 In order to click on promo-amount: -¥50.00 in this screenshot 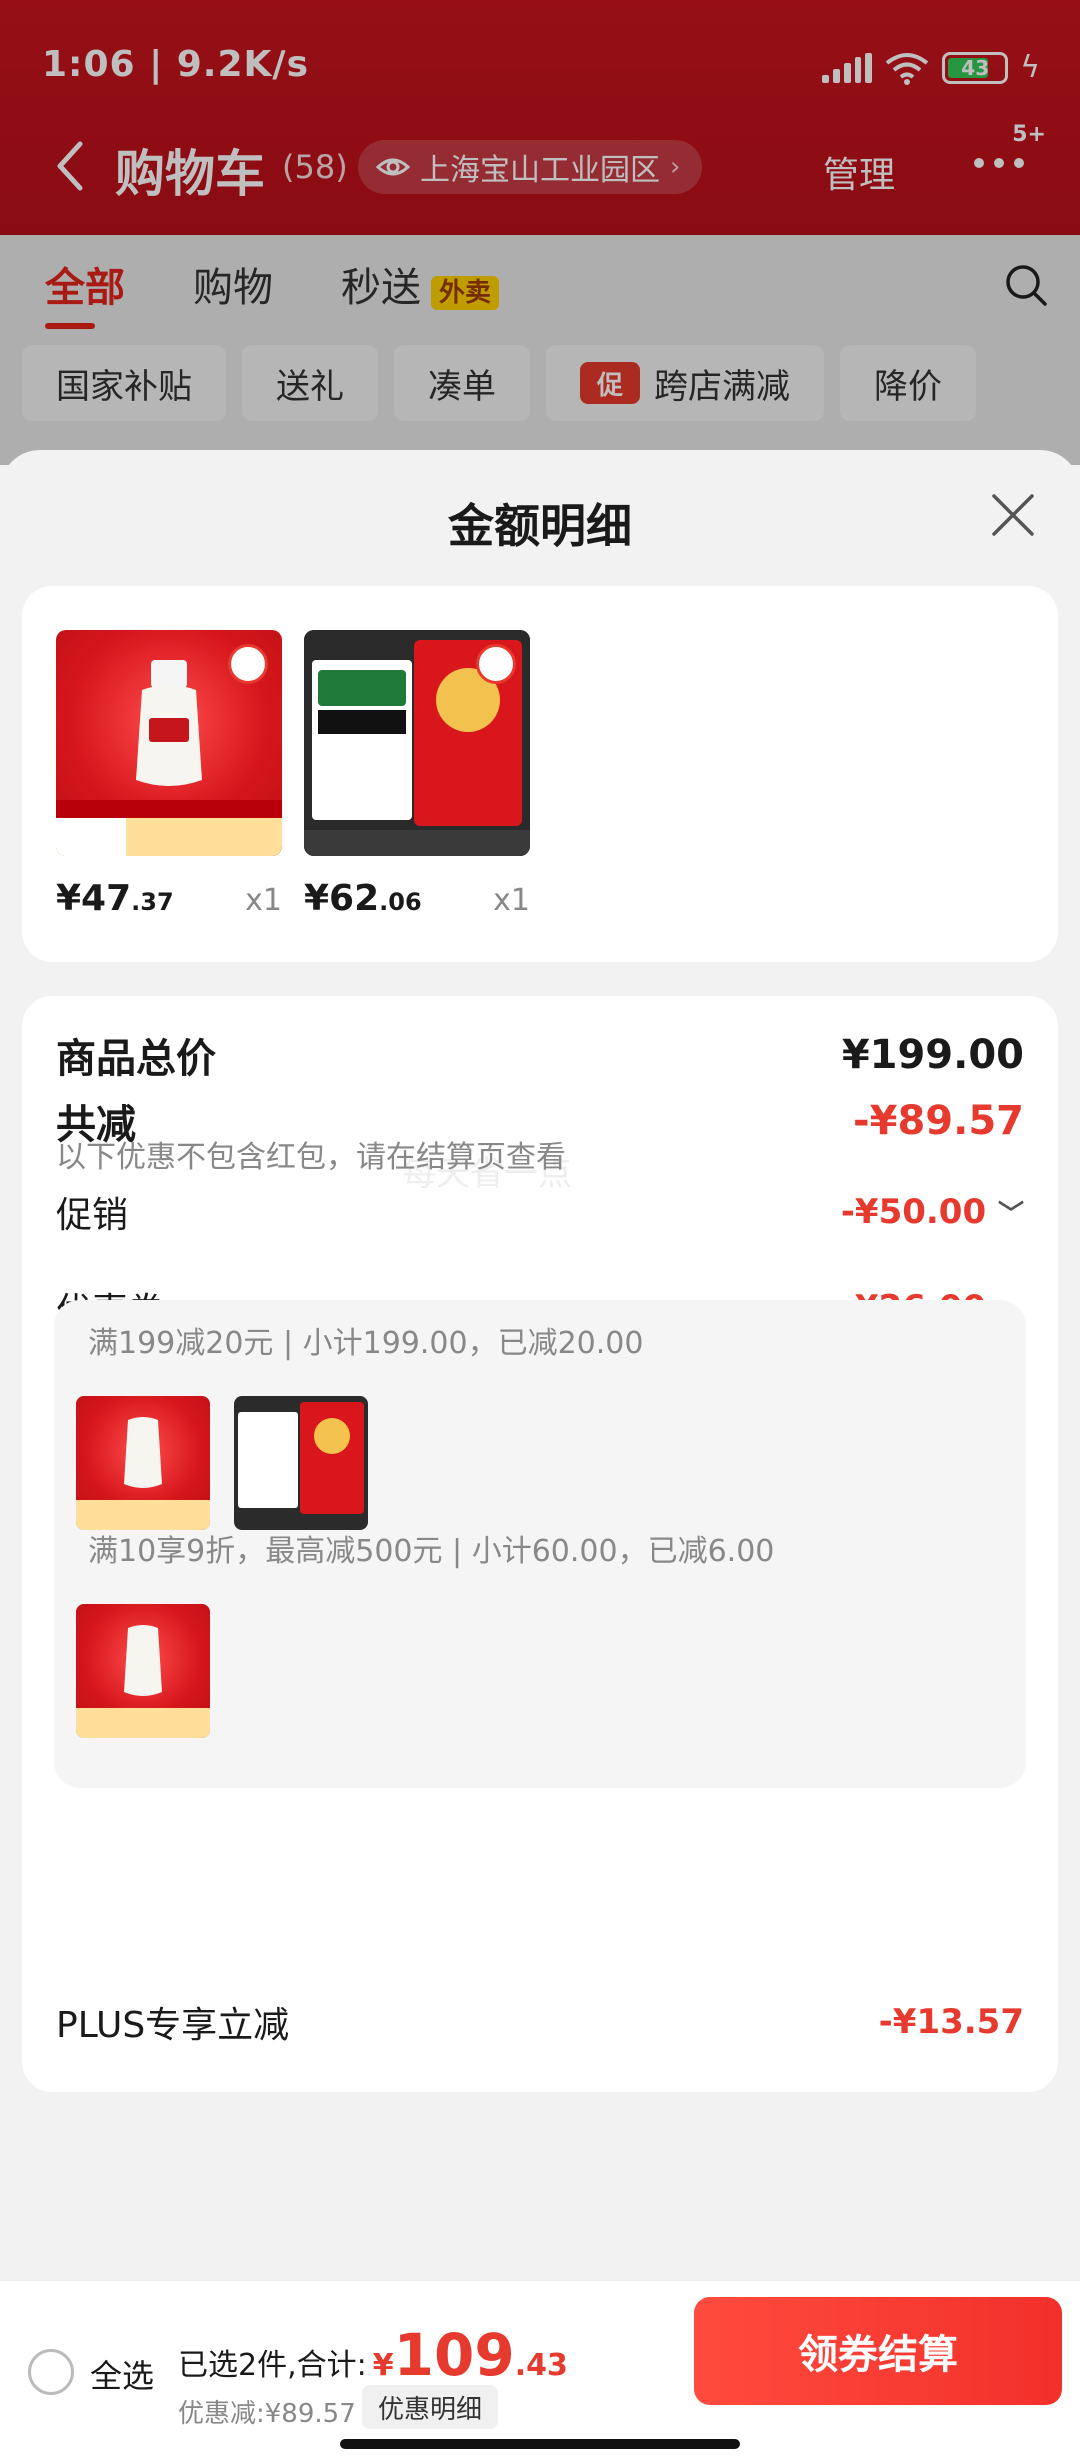, I will do `click(913, 1212)`.